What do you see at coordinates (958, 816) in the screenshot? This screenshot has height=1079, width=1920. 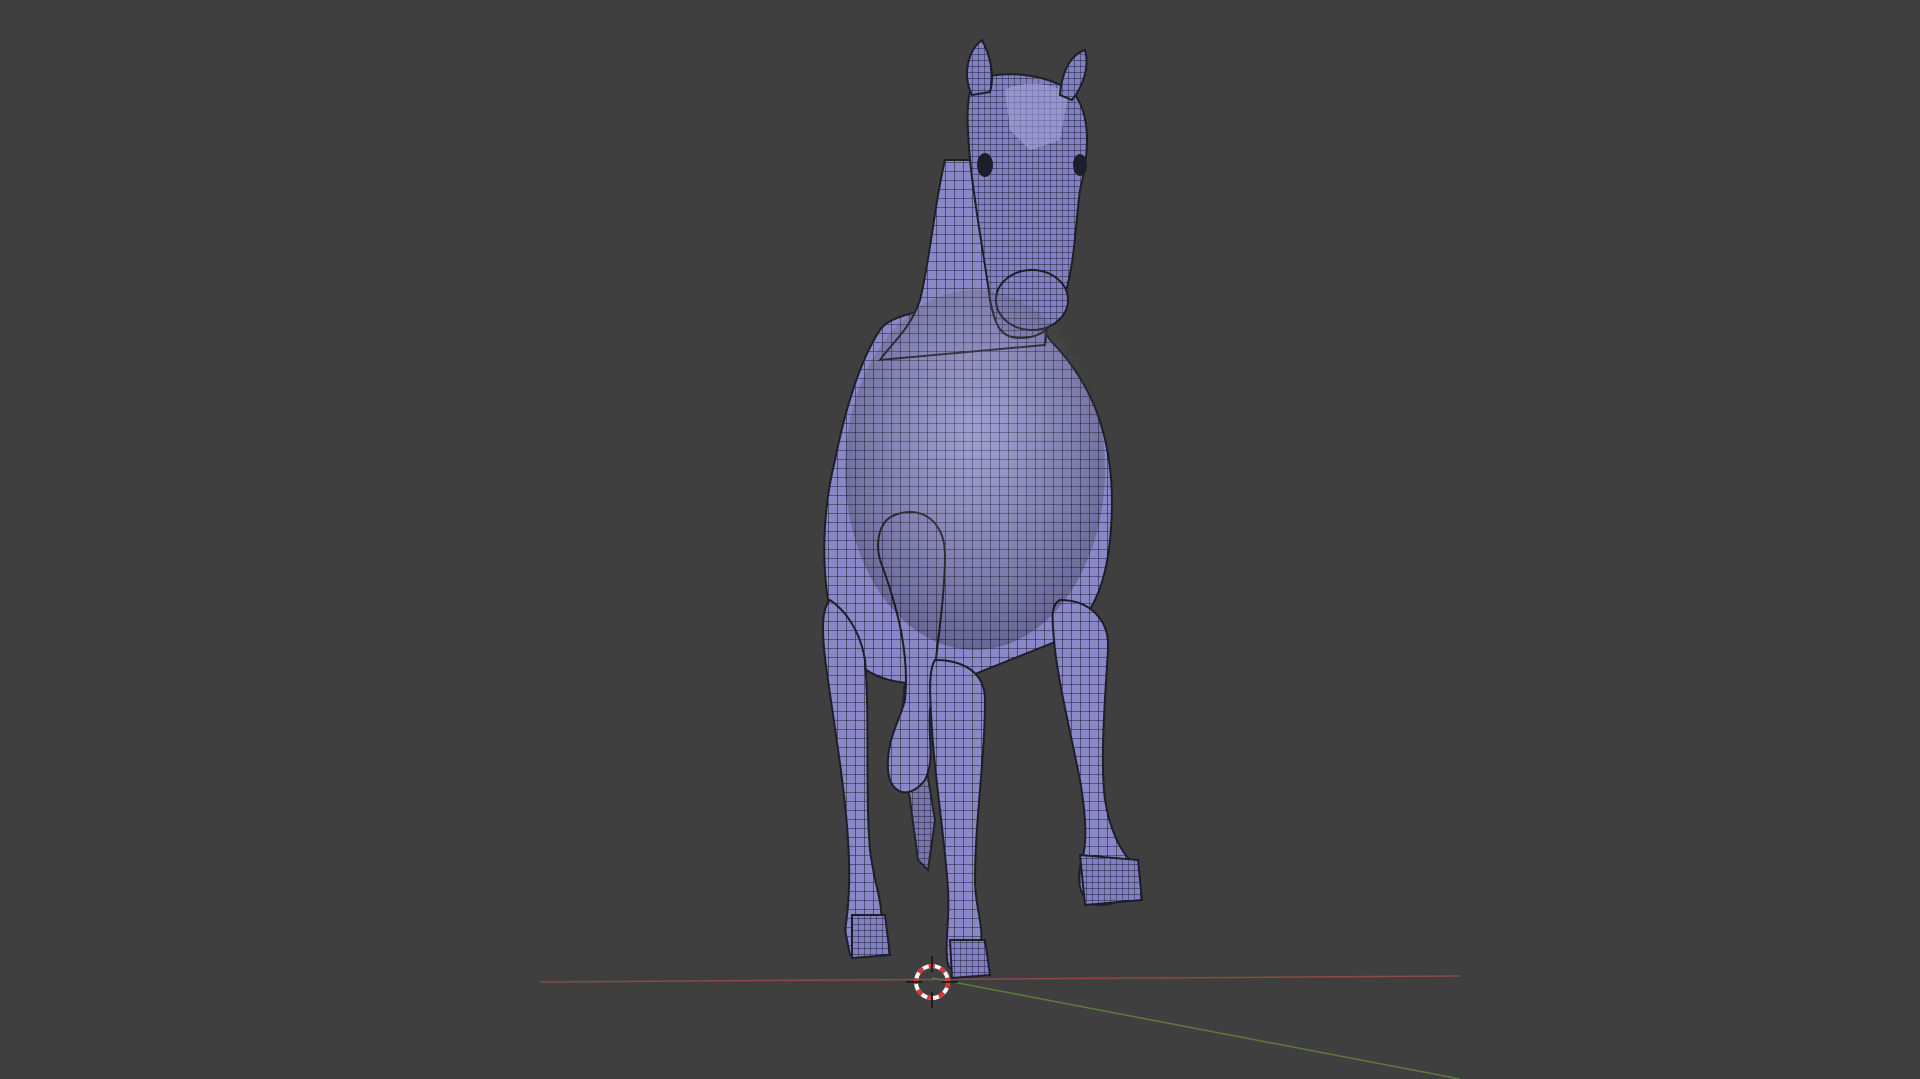 I see `horse-center-leg` at bounding box center [958, 816].